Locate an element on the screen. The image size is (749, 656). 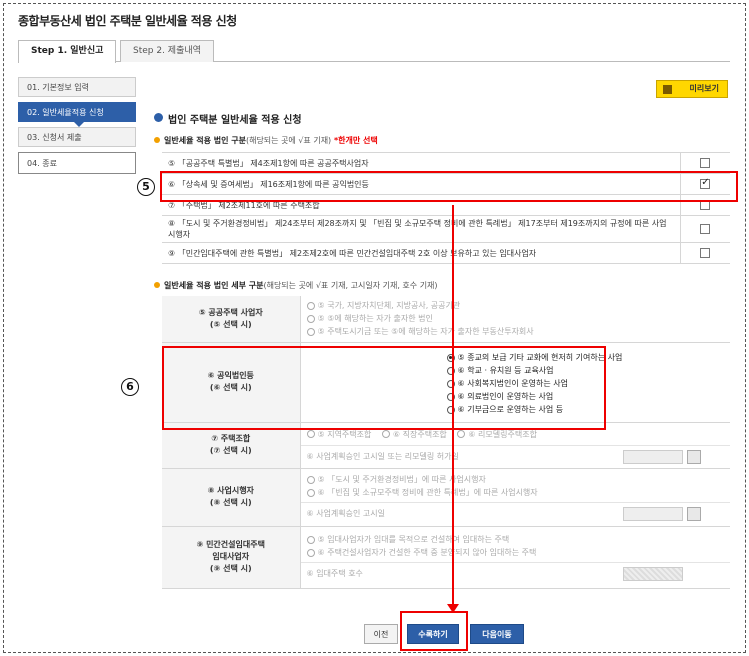
arrow-line is located at coordinates (453, 406).